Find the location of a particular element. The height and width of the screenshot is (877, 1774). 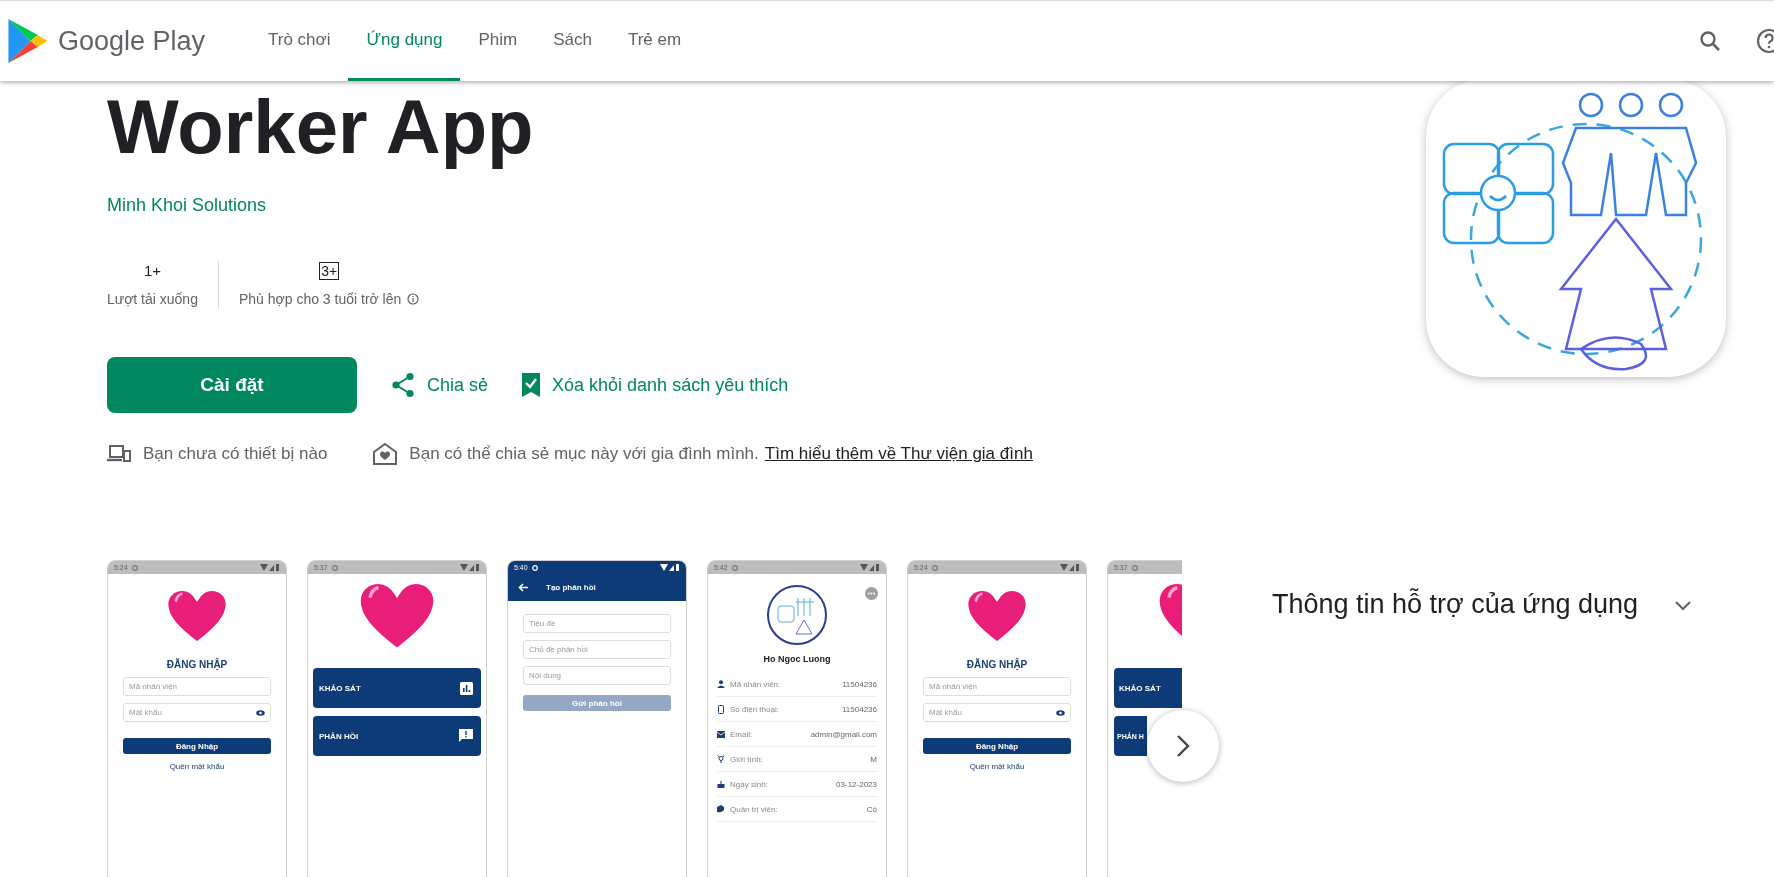

learn-more-link: Tìm hiểu thêm về Thư viện gia đình is located at coordinates (898, 454).